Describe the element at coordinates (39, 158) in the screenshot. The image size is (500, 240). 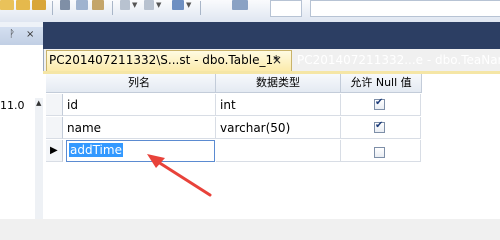
I see `object-explorer-scrollbar` at that location.